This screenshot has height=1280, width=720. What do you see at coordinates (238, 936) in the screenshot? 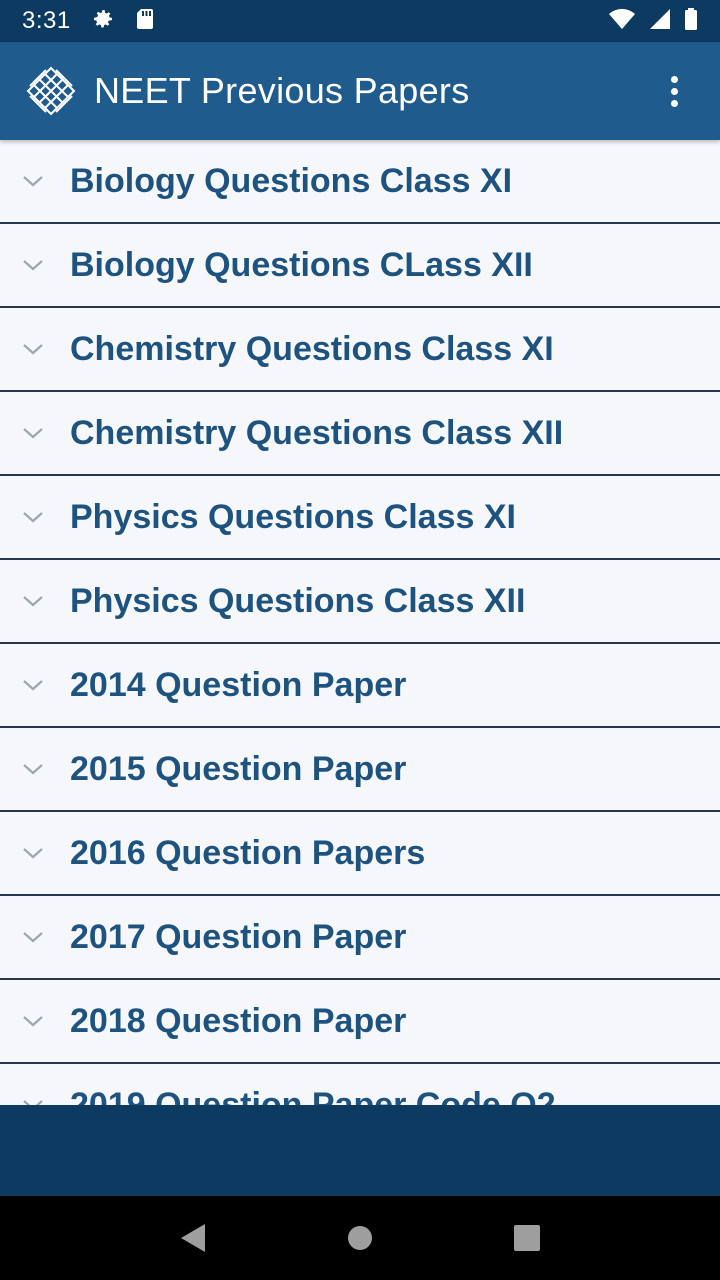
I see `list-item-label: 2017 Question Paper` at bounding box center [238, 936].